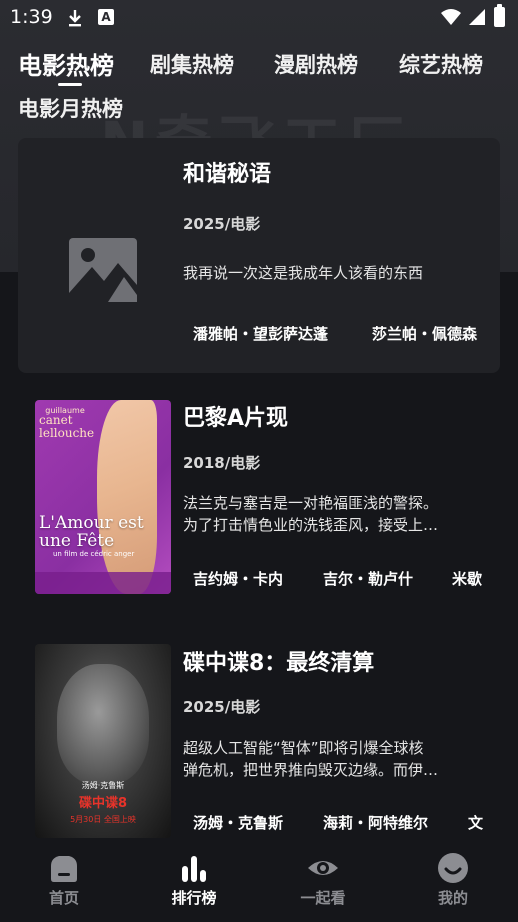 Image resolution: width=518 pixels, height=922 pixels. I want to click on chart-icon, so click(194, 869).